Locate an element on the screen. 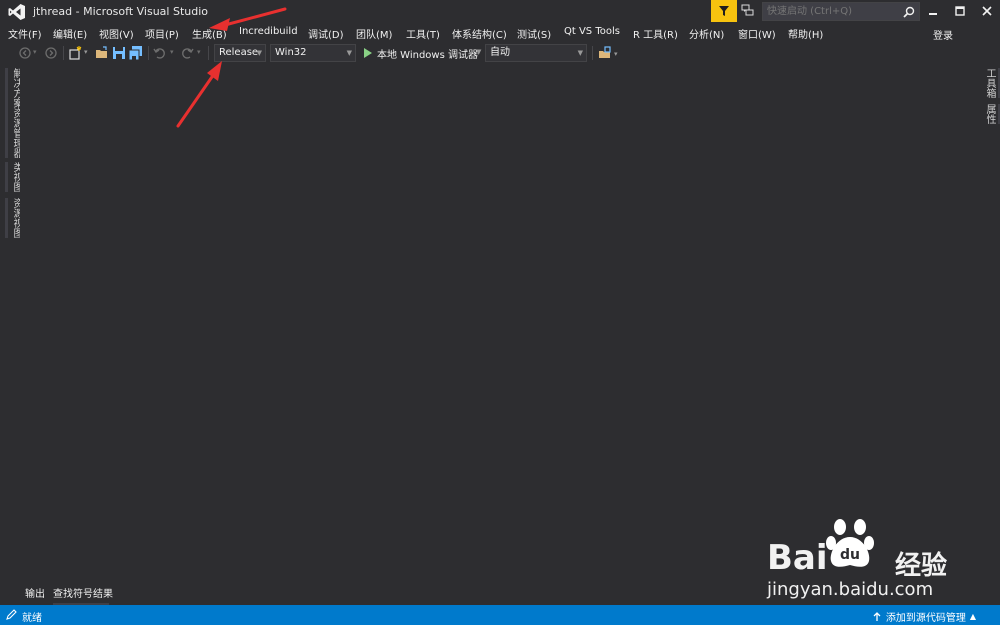 Image resolution: width=1000 pixels, height=625 pixels. undo-dropdown-icon: ▾ is located at coordinates (172, 52).